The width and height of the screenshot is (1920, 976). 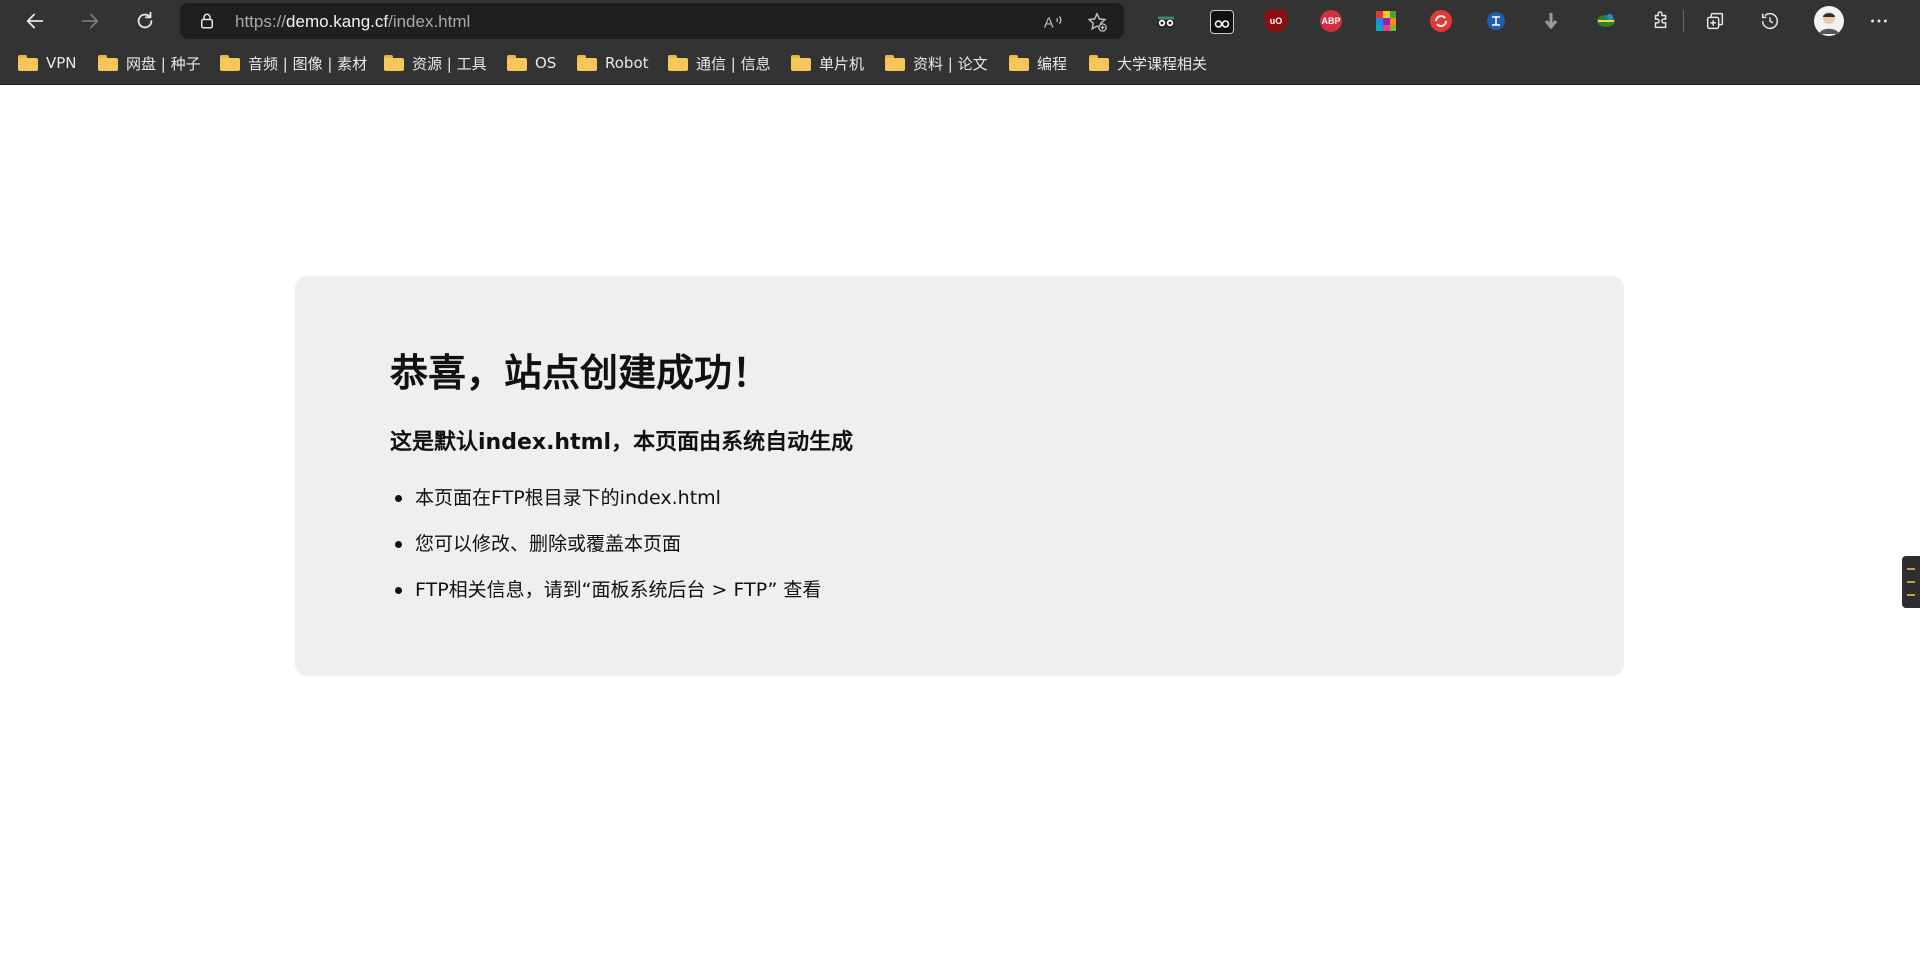 I want to click on profile-avatar-icon, so click(x=1829, y=21).